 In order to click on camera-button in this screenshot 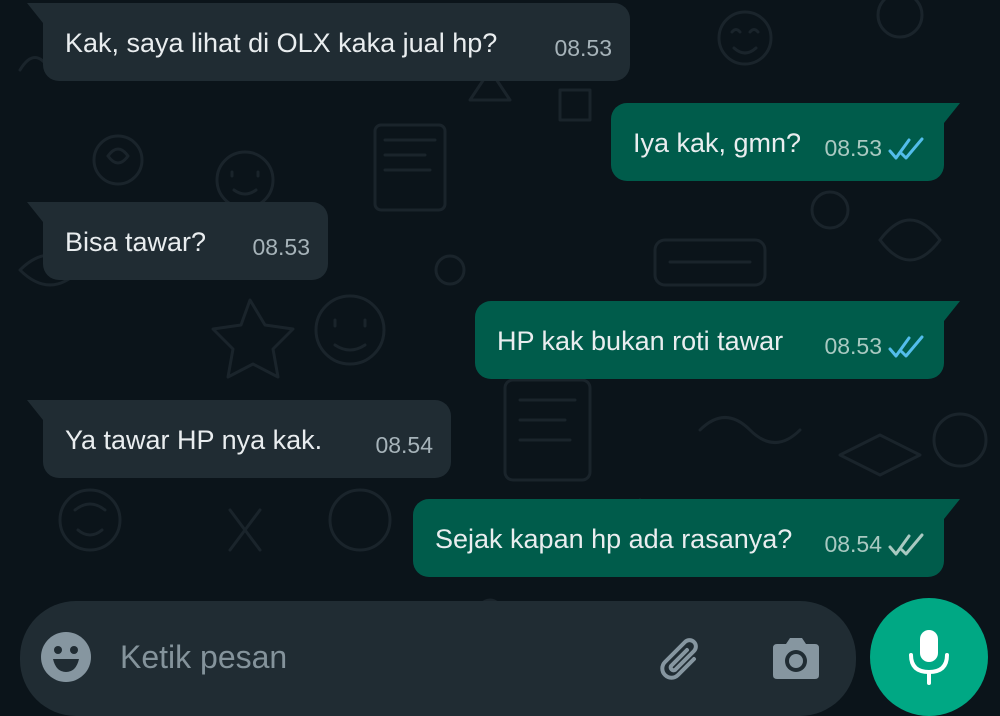, I will do `click(796, 659)`.